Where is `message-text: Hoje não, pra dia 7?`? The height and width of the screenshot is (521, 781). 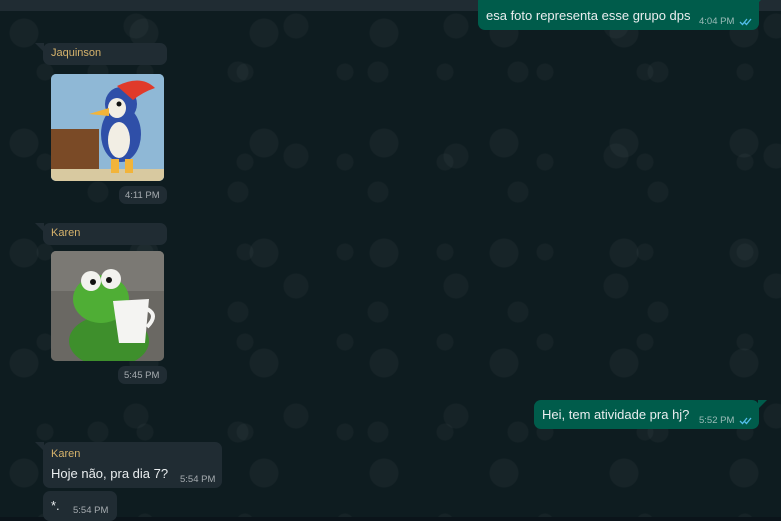
message-text: Hoje não, pra dia 7? is located at coordinates (110, 473).